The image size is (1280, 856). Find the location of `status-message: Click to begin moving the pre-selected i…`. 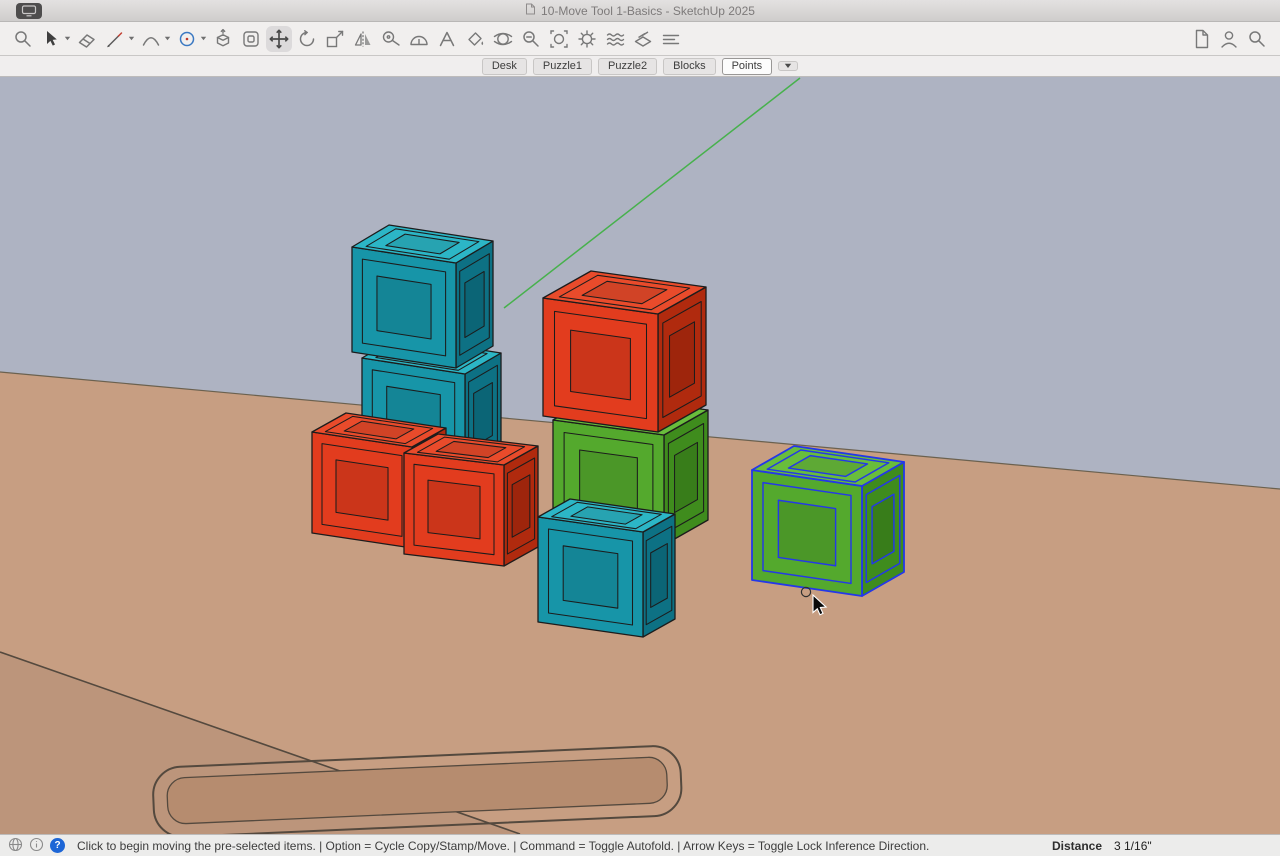

status-message: Click to begin moving the pre-selected i… is located at coordinates (503, 845).